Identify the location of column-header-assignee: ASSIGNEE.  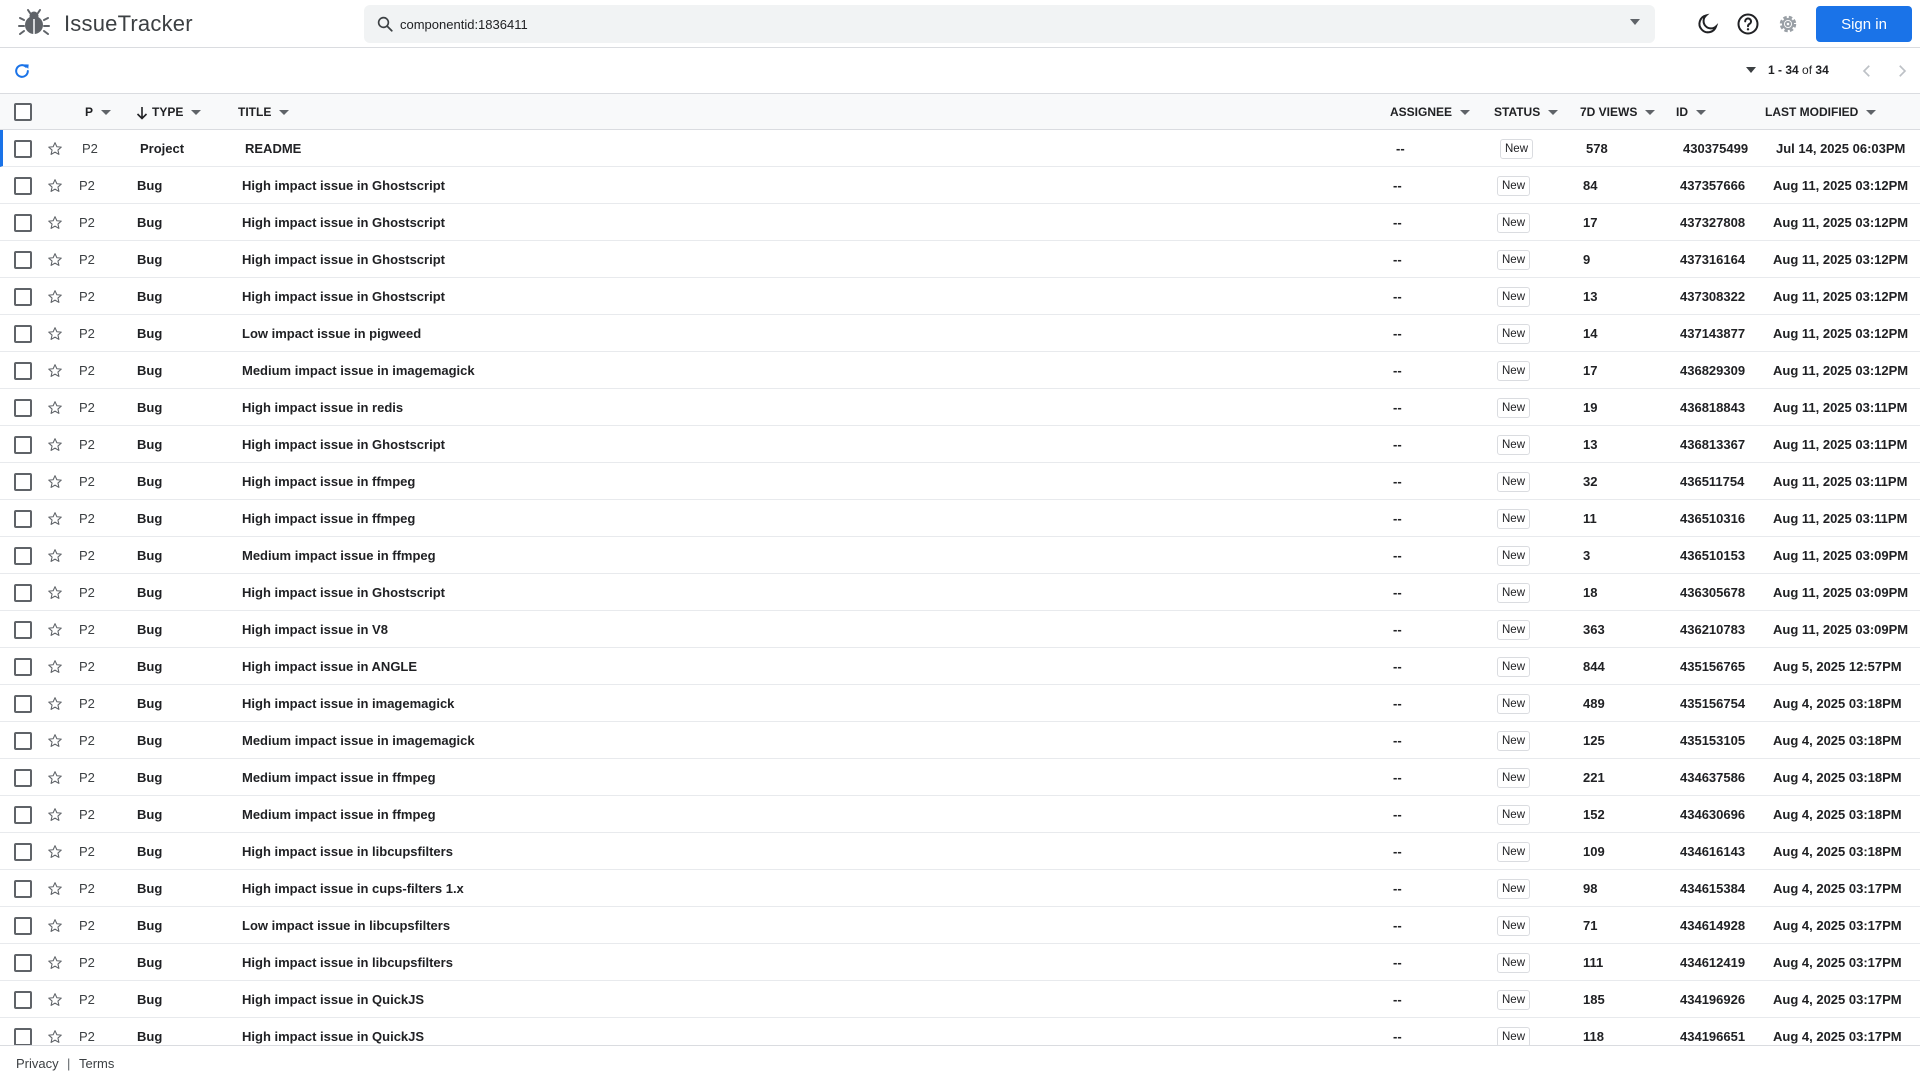
(1430, 112).